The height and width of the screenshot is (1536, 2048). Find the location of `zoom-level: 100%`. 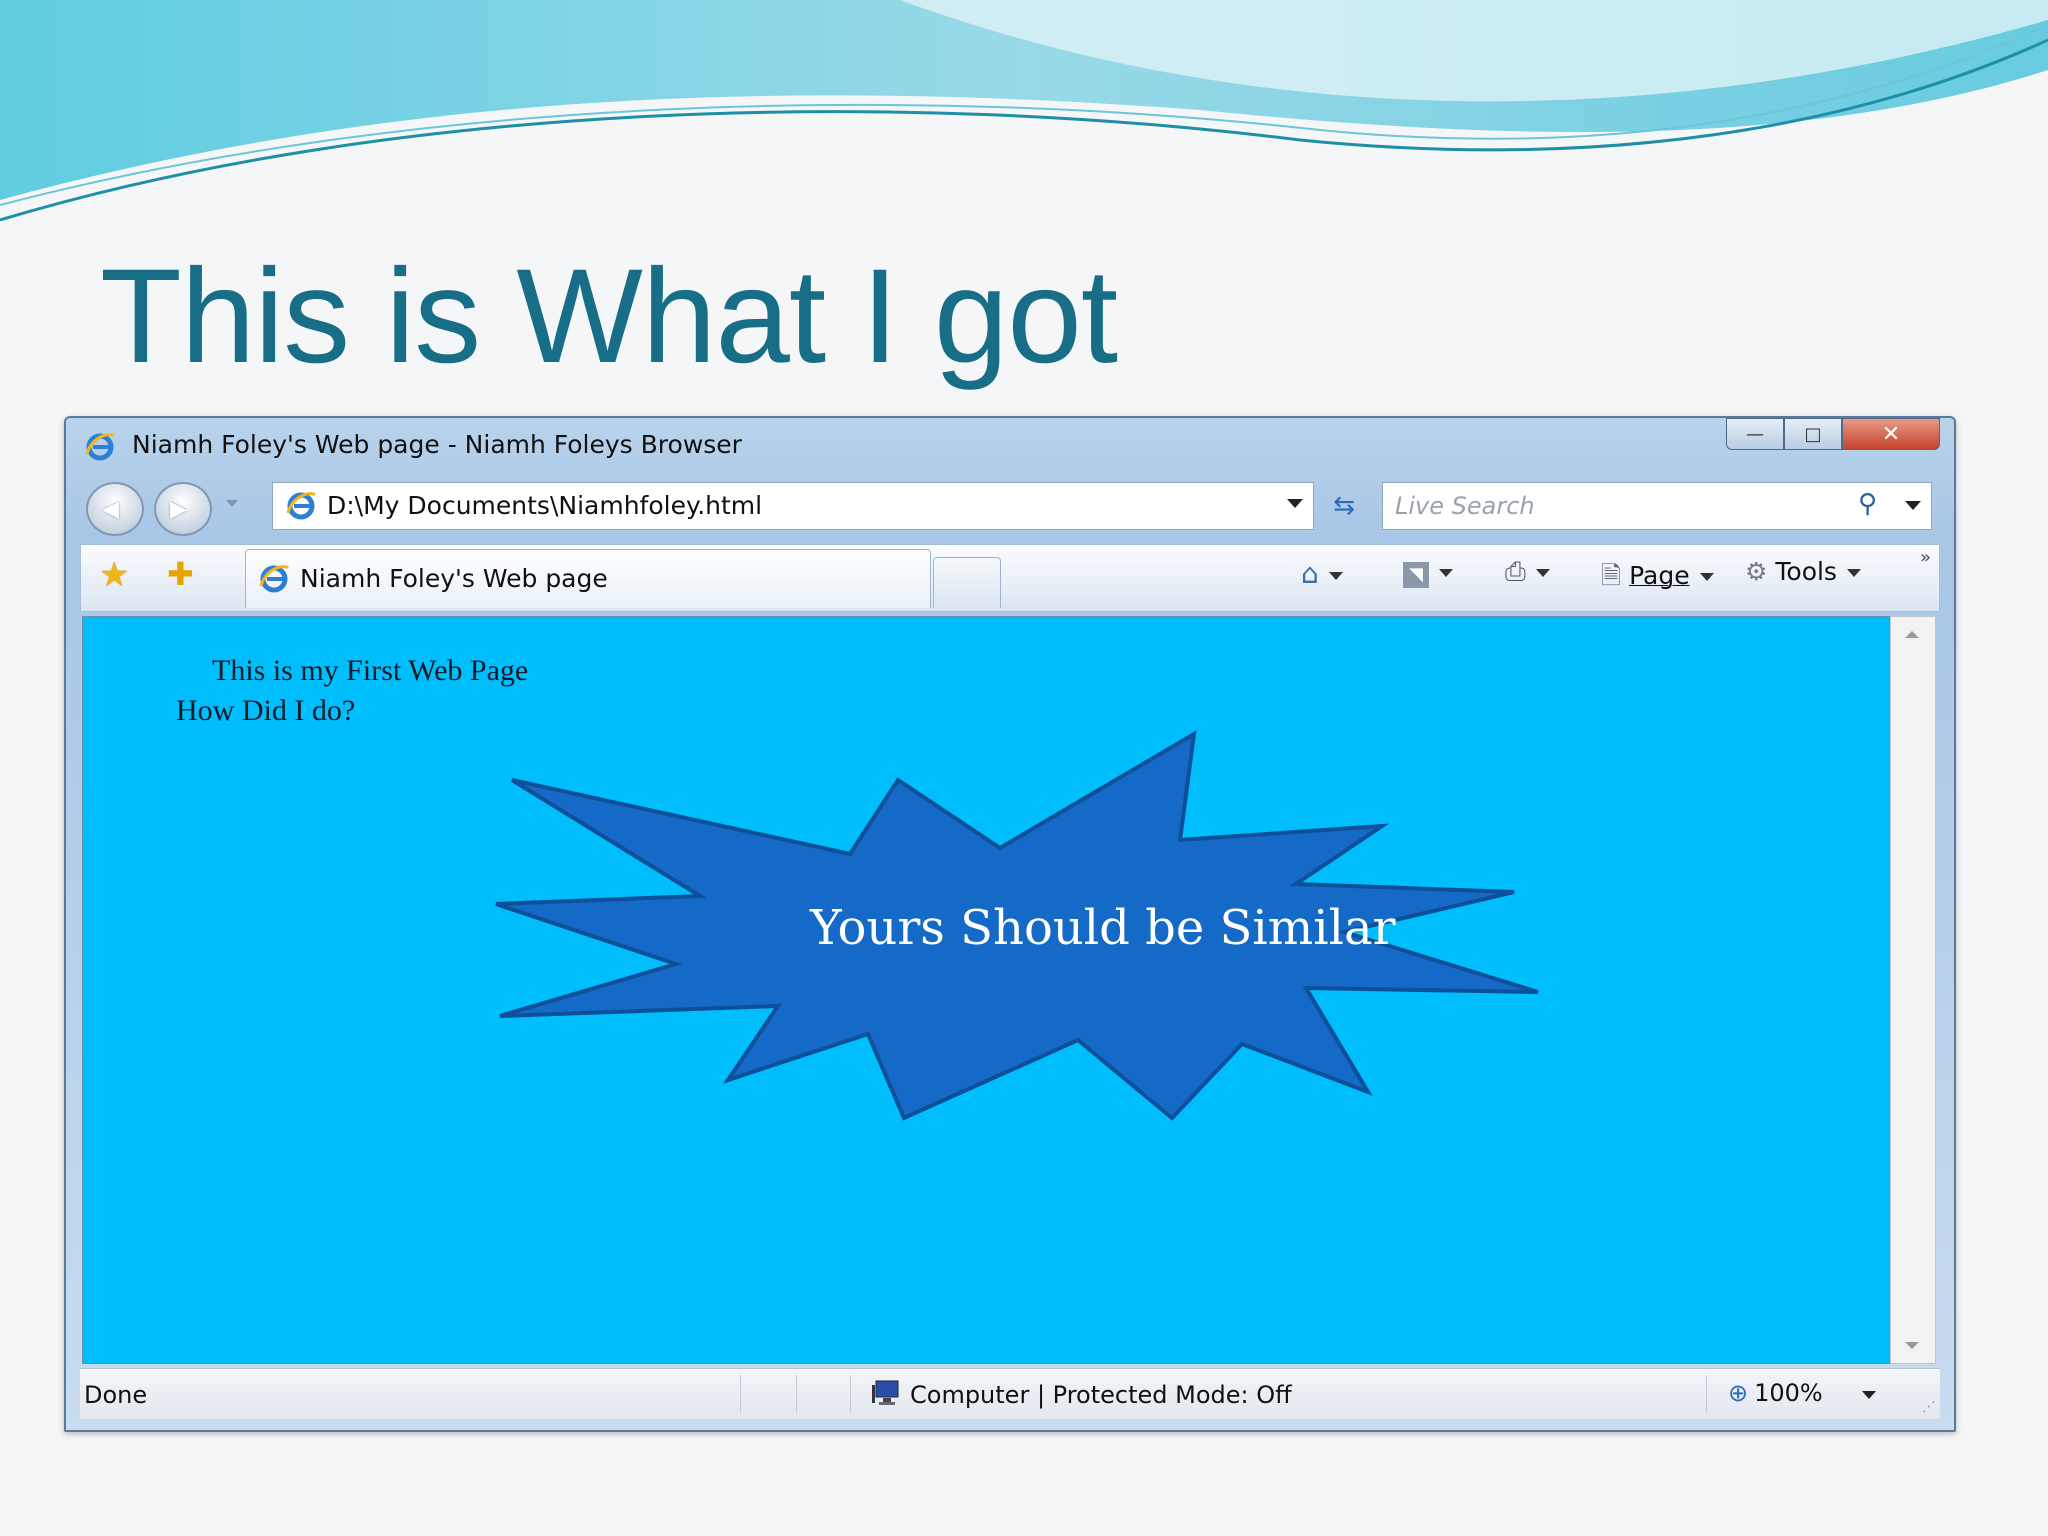

zoom-level: 100% is located at coordinates (1788, 1393).